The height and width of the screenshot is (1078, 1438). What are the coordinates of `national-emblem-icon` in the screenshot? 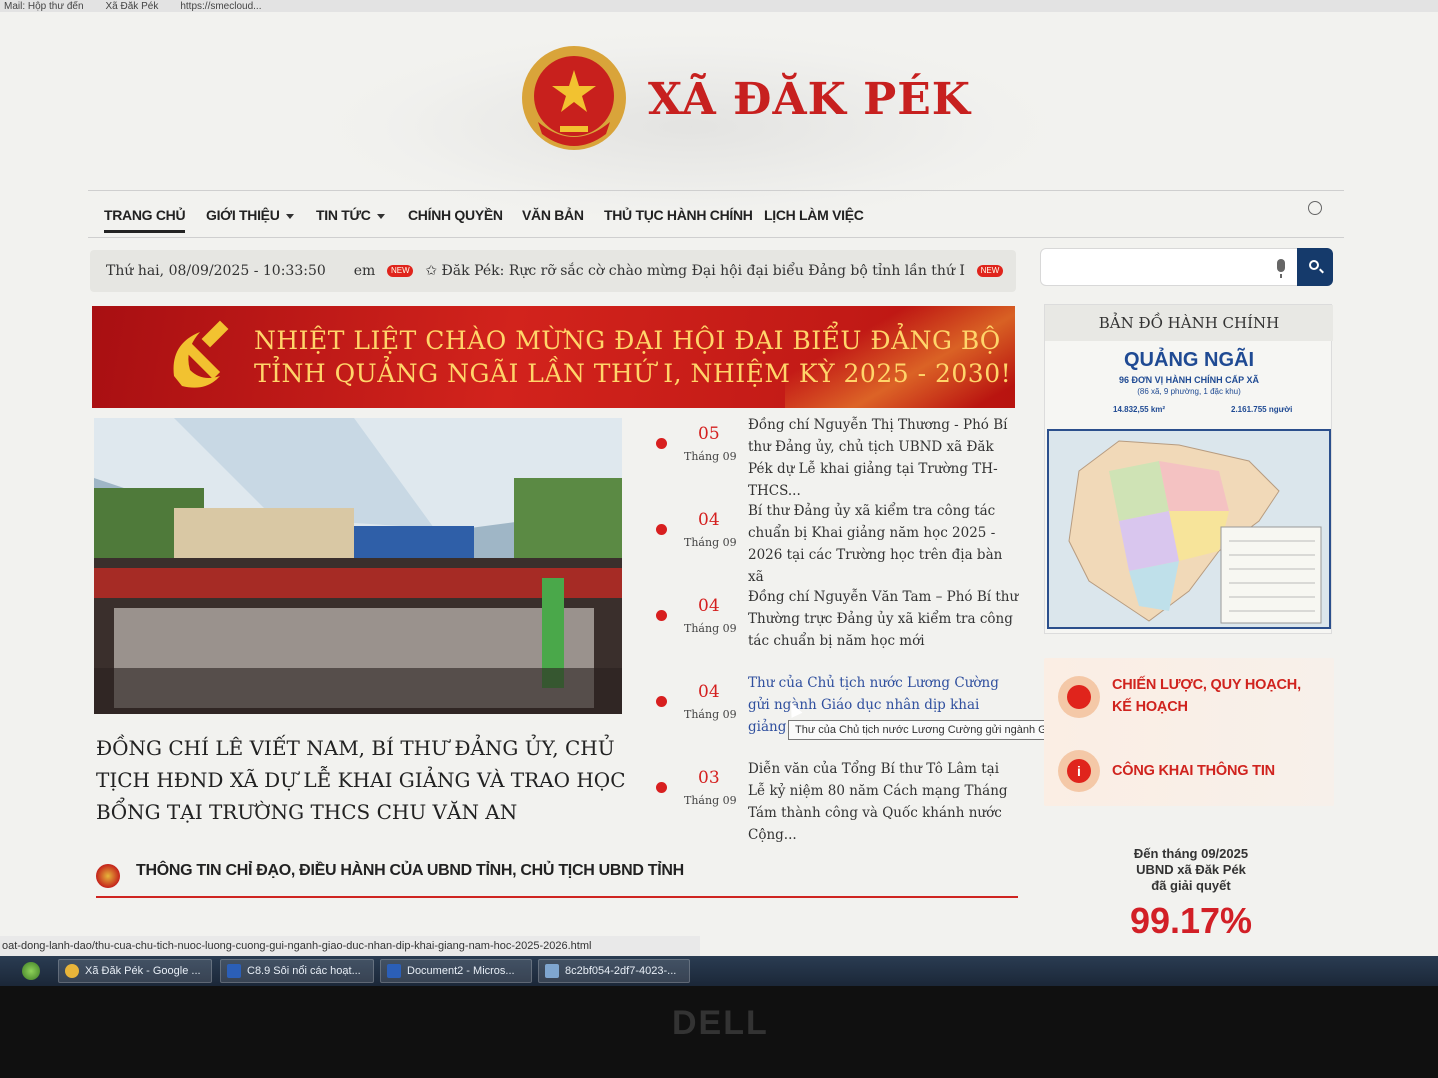 It's located at (574, 100).